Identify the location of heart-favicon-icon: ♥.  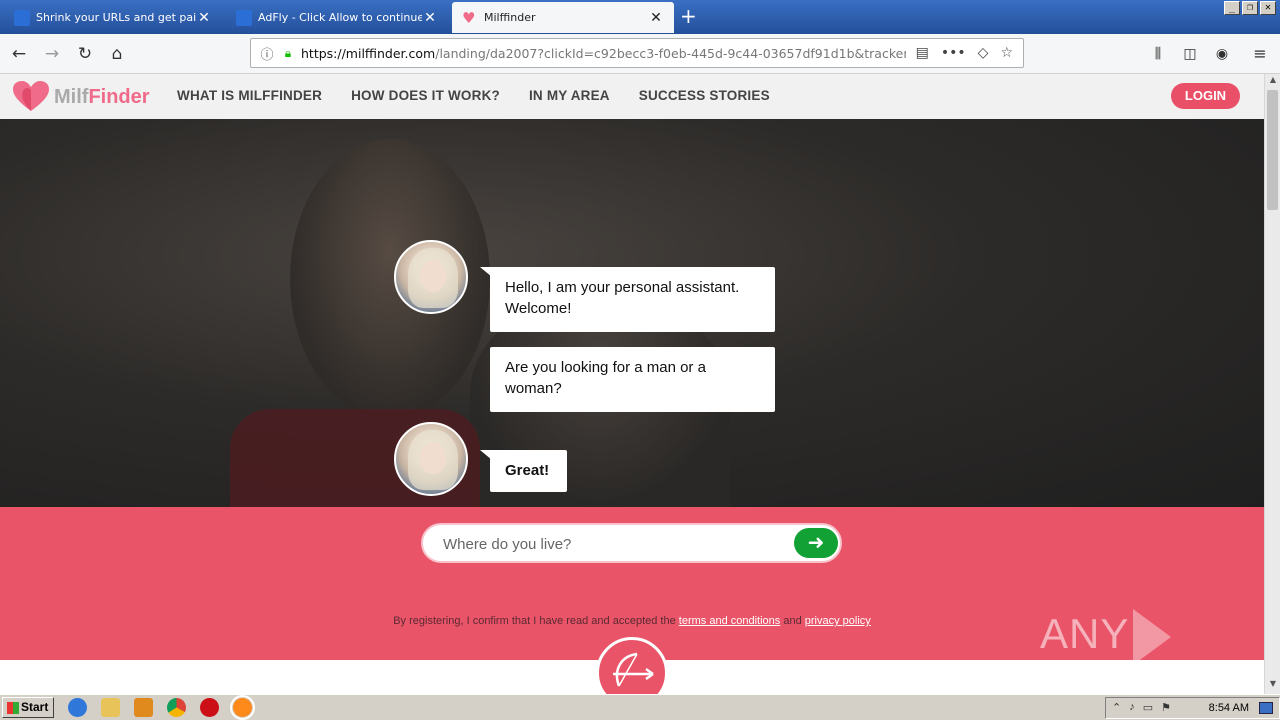
(469, 17).